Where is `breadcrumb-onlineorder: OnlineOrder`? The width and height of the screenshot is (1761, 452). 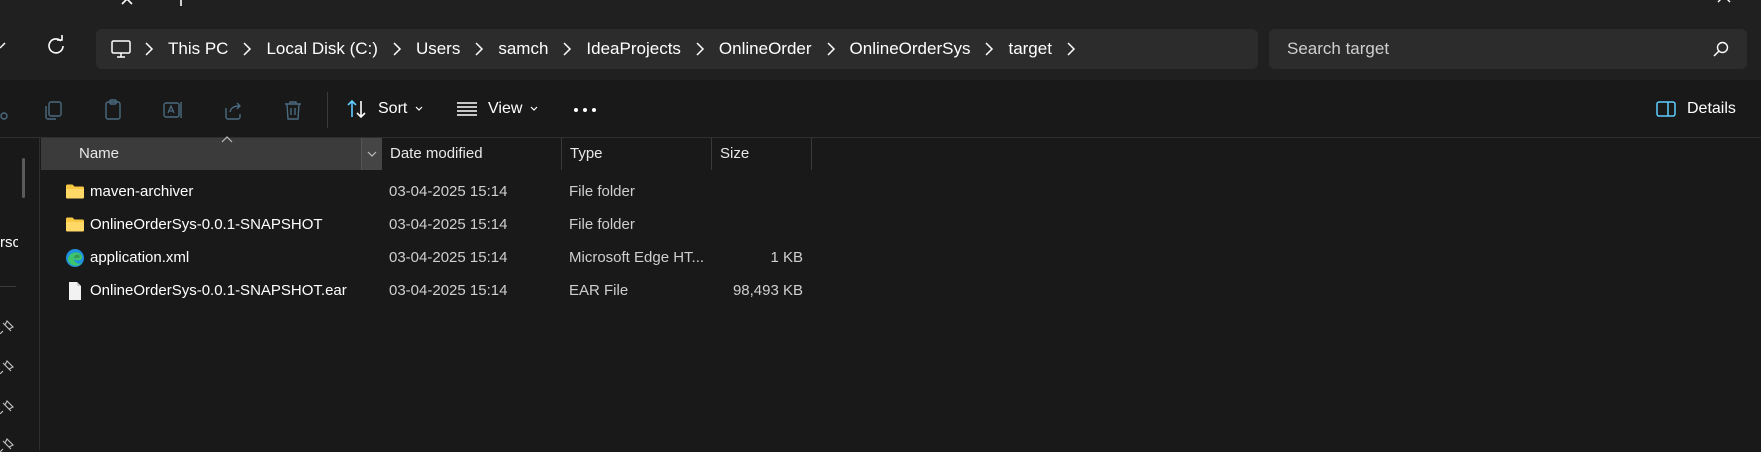
breadcrumb-onlineorder: OnlineOrder is located at coordinates (765, 49).